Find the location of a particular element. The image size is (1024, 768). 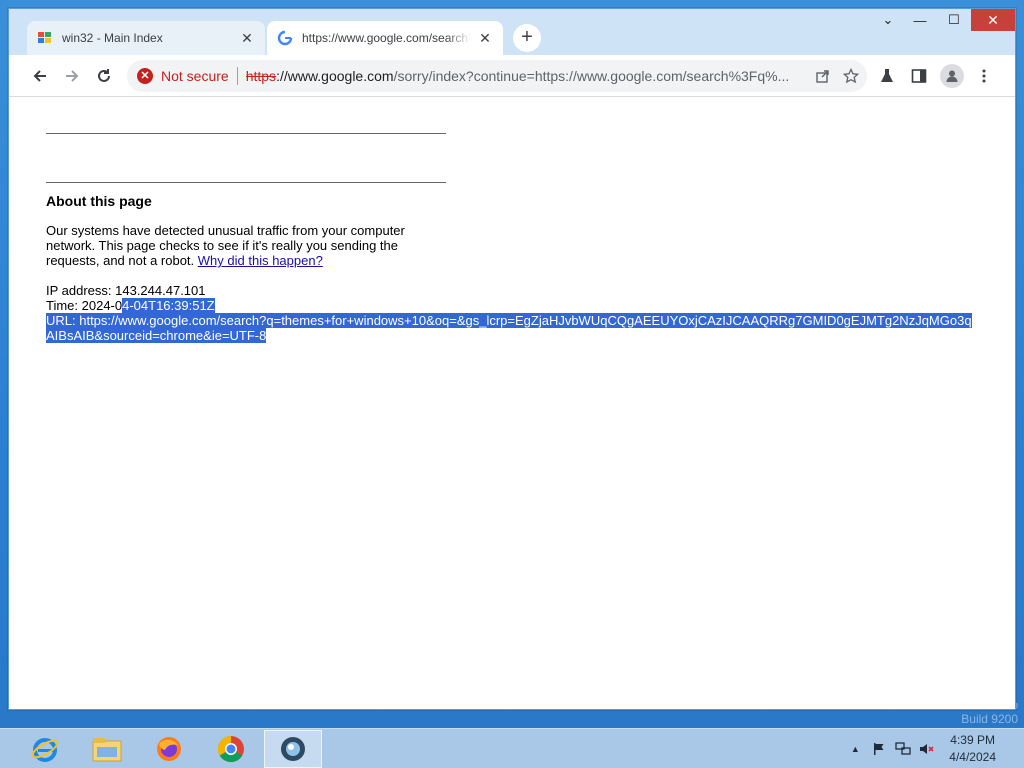

time-prefix: Time: 2024-0 is located at coordinates (84, 305).